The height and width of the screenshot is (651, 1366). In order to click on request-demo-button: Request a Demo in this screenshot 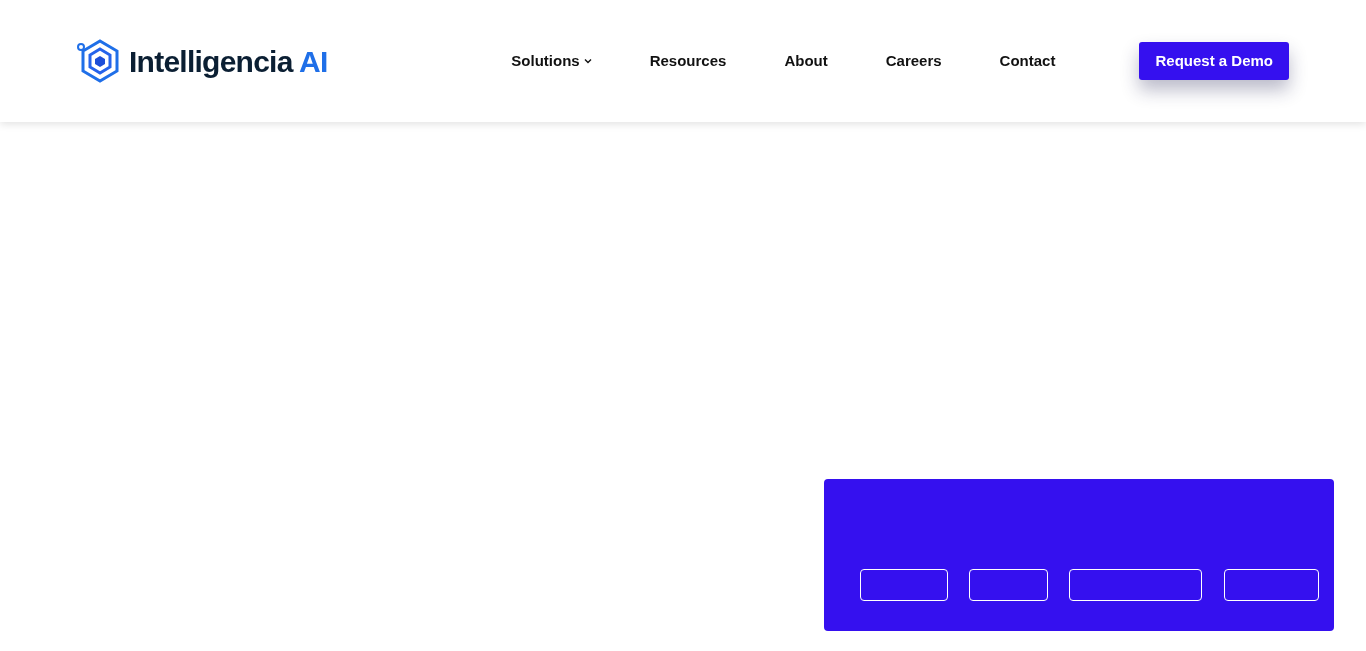, I will do `click(1214, 61)`.